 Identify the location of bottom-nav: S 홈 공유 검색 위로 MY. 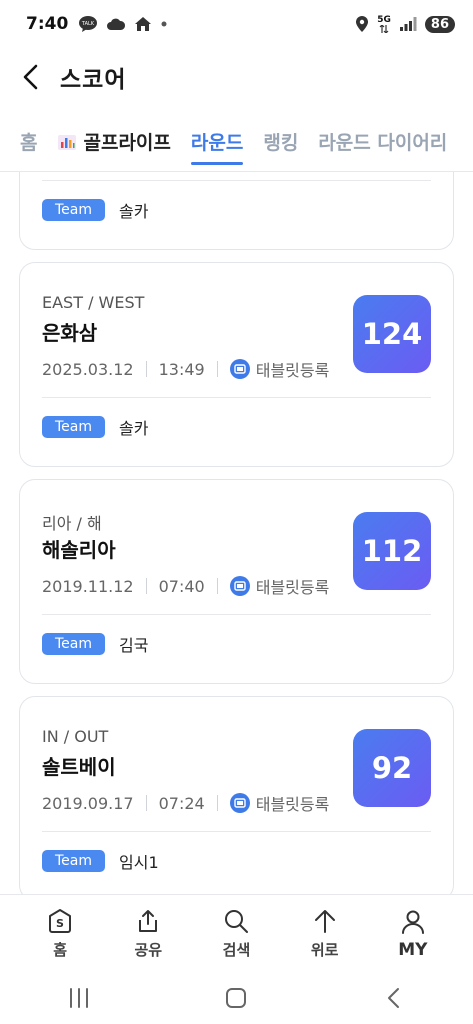
(236, 933).